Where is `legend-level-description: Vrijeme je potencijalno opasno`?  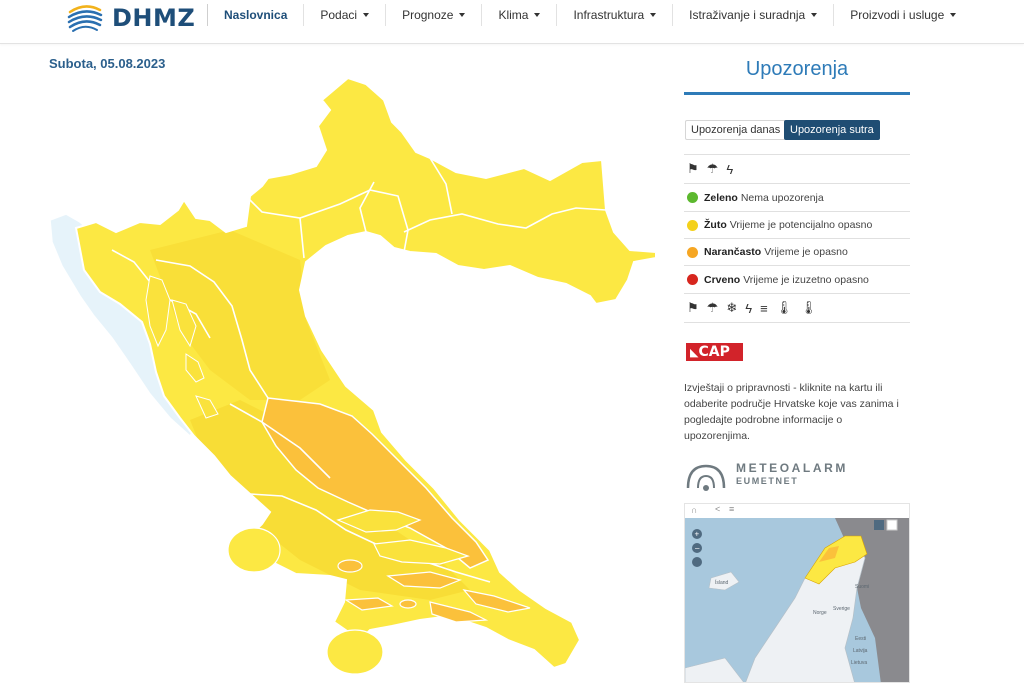
legend-level-description: Vrijeme je potencijalno opasno is located at coordinates (801, 225).